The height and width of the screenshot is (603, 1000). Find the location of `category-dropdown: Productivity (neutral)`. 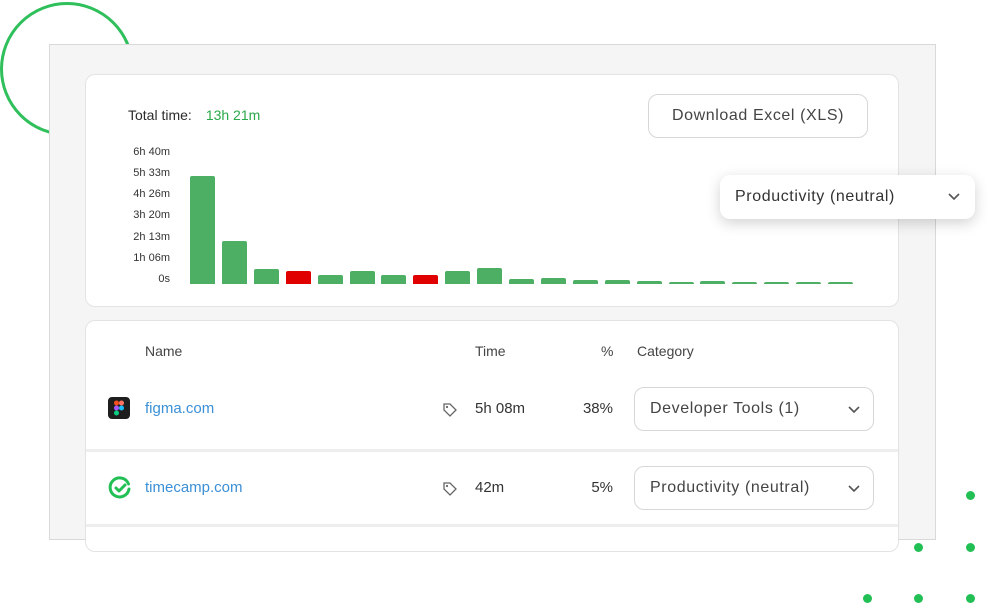

category-dropdown: Productivity (neutral) is located at coordinates (754, 488).